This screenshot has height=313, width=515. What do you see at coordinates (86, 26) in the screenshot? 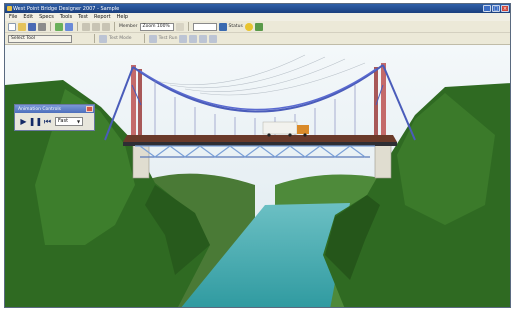
I see `undo-icon` at bounding box center [86, 26].